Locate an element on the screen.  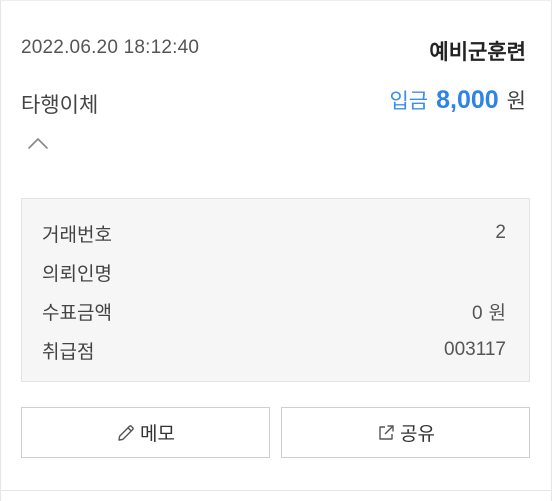
memo-button-label: 메모 is located at coordinates (157, 434).